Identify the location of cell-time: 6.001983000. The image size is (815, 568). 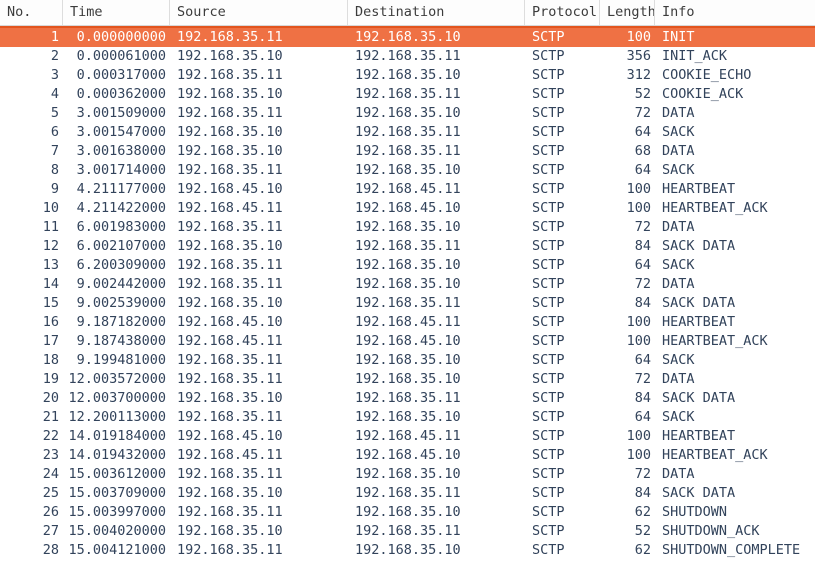
(121, 227).